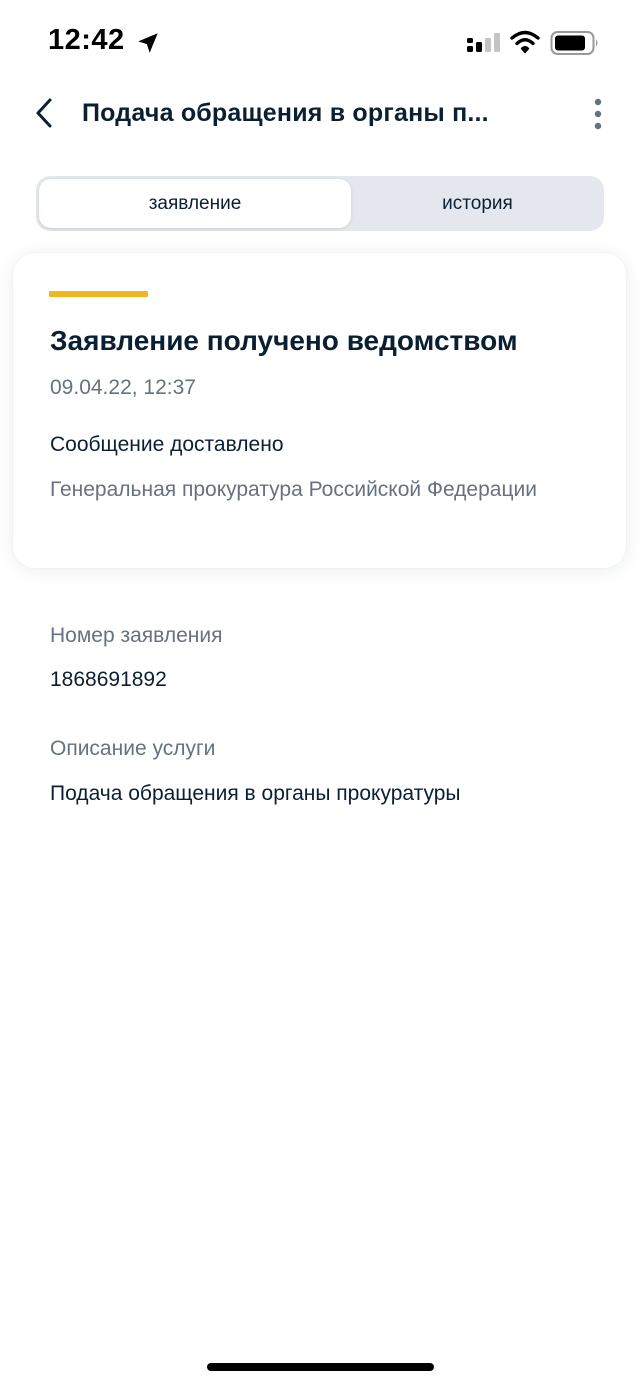 The width and height of the screenshot is (640, 1387). I want to click on more-vertical-icon, so click(598, 114).